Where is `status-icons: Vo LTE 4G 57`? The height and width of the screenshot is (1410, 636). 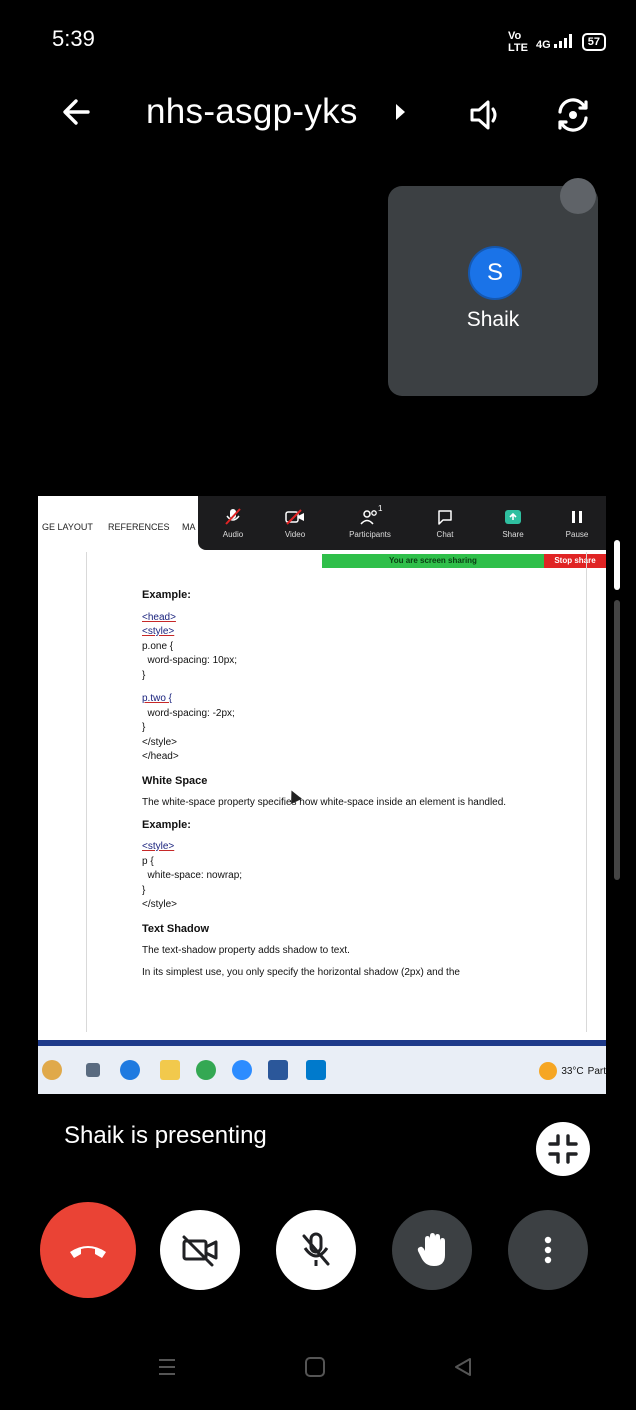 status-icons: Vo LTE 4G 57 is located at coordinates (557, 42).